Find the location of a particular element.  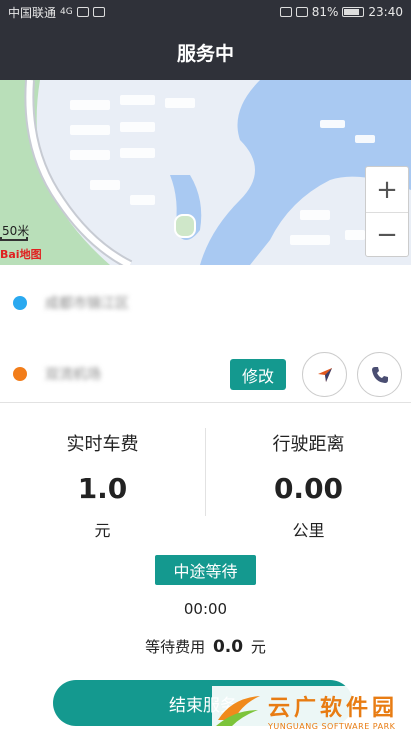

title-bar: 服务中 is located at coordinates (205, 52).